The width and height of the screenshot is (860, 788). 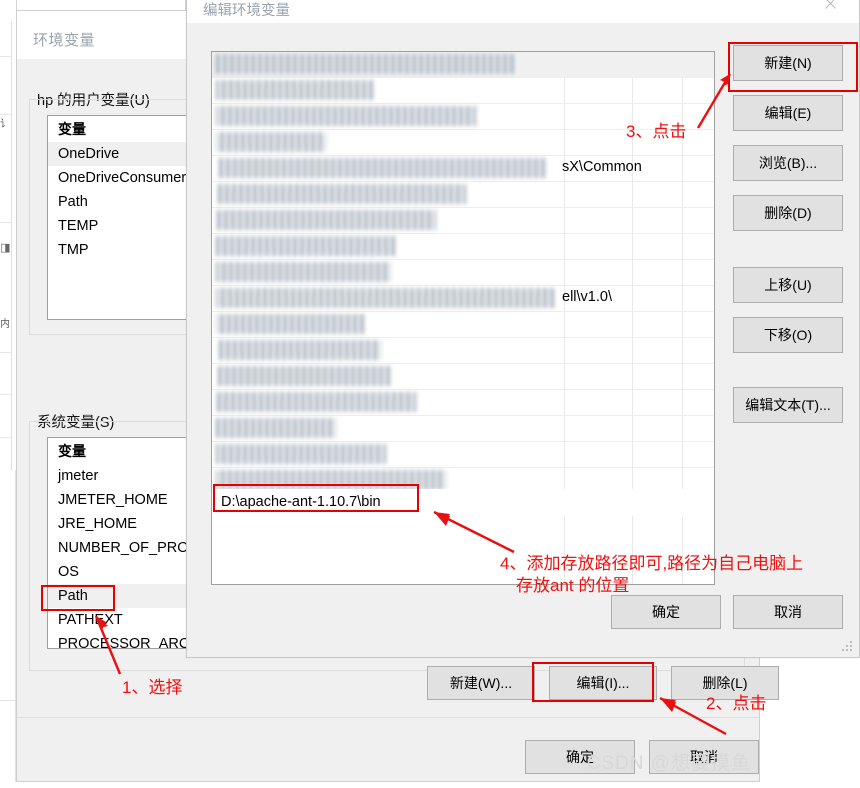 I want to click on edit-move-down-button: 下移(O), so click(x=788, y=335).